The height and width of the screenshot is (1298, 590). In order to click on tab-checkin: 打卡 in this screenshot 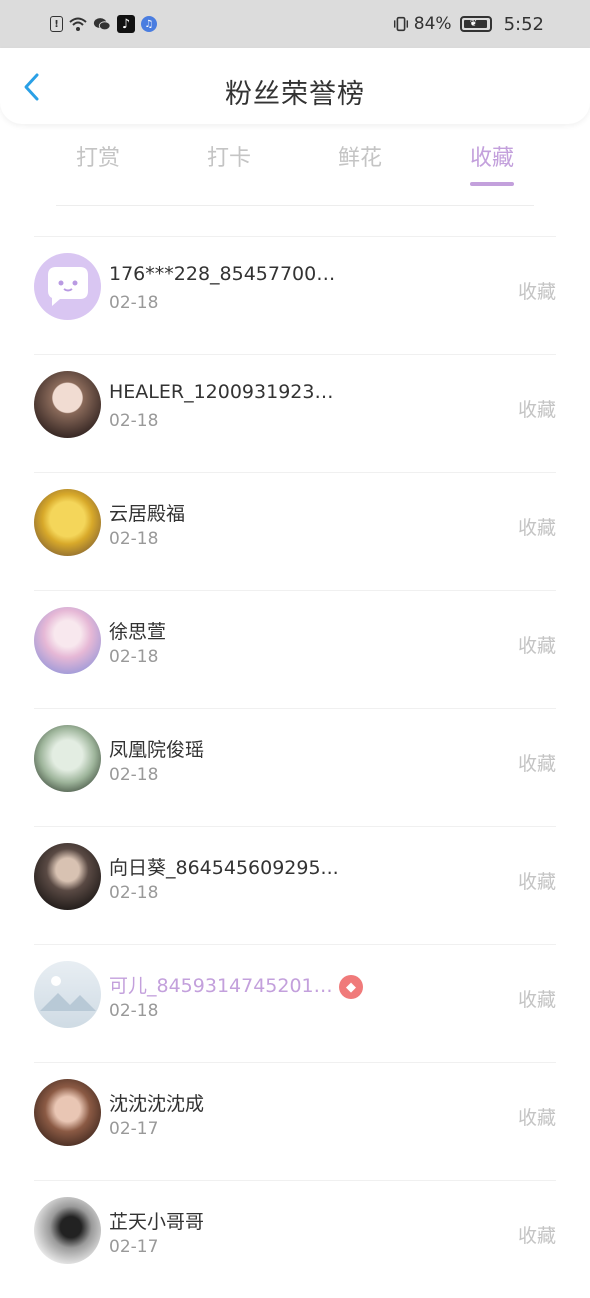, I will do `click(229, 156)`.